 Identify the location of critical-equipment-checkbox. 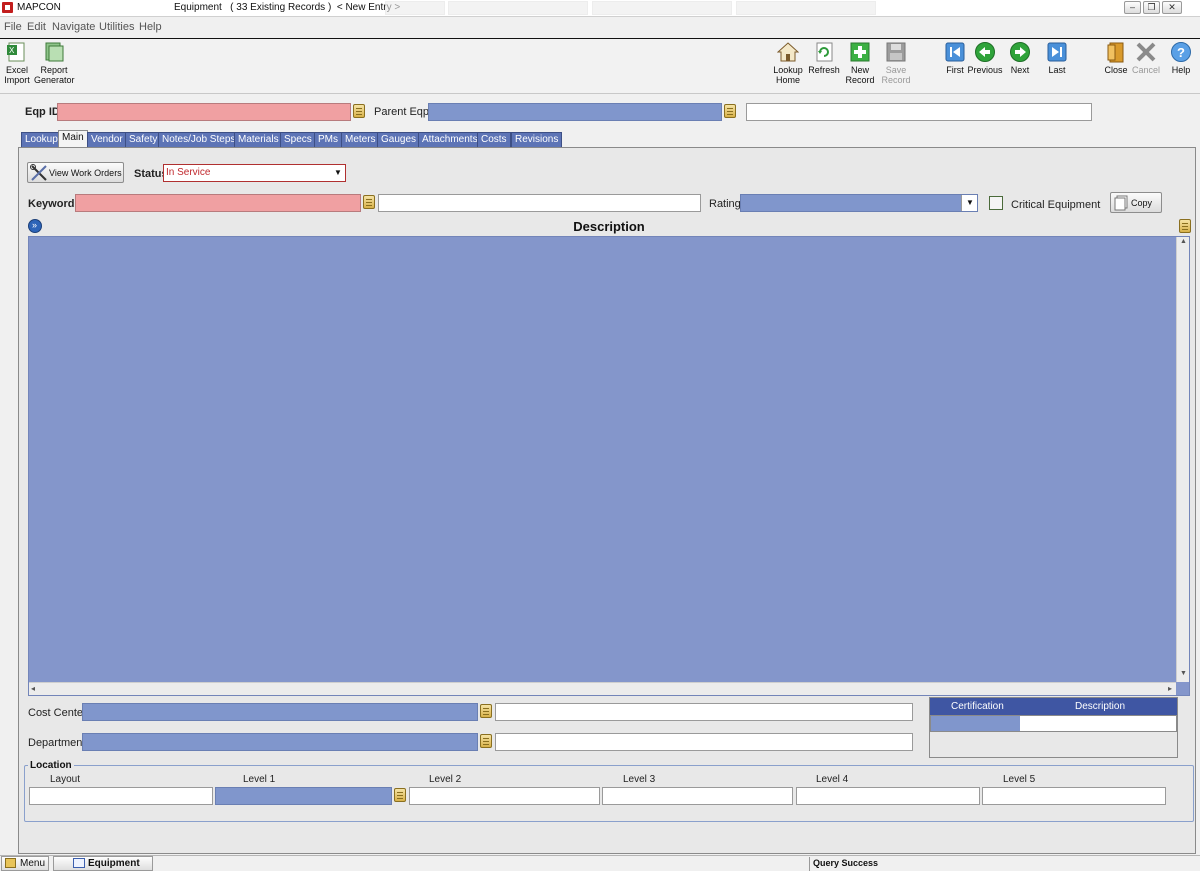
(996, 203).